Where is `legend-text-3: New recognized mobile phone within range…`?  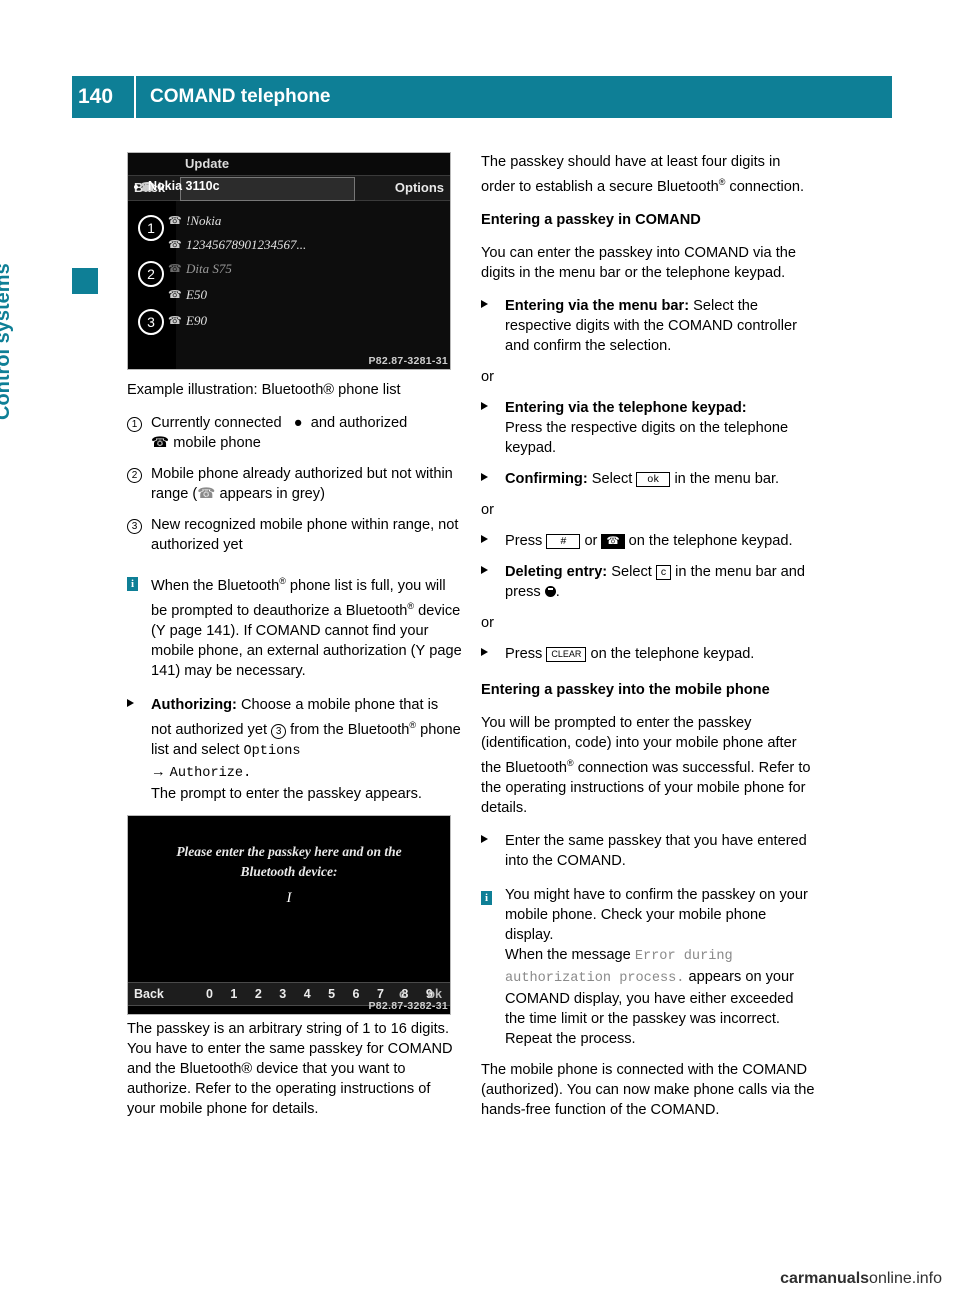 legend-text-3: New recognized mobile phone within range… is located at coordinates (305, 535).